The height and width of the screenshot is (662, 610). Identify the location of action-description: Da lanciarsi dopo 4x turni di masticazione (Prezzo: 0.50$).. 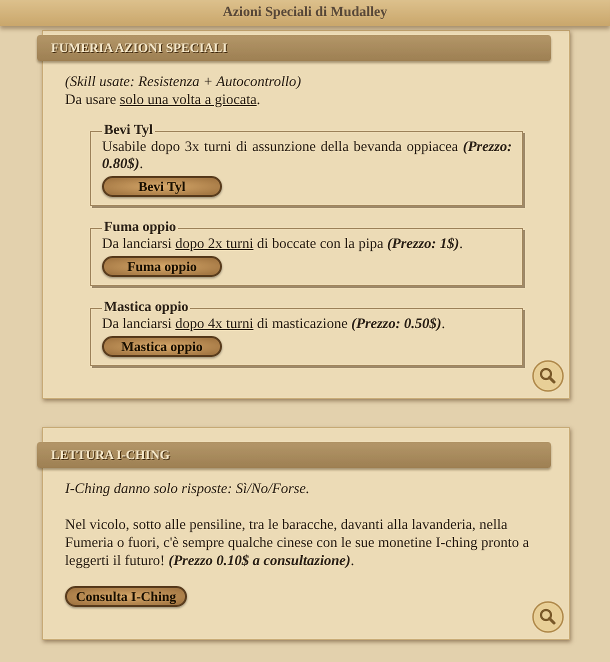
(274, 324).